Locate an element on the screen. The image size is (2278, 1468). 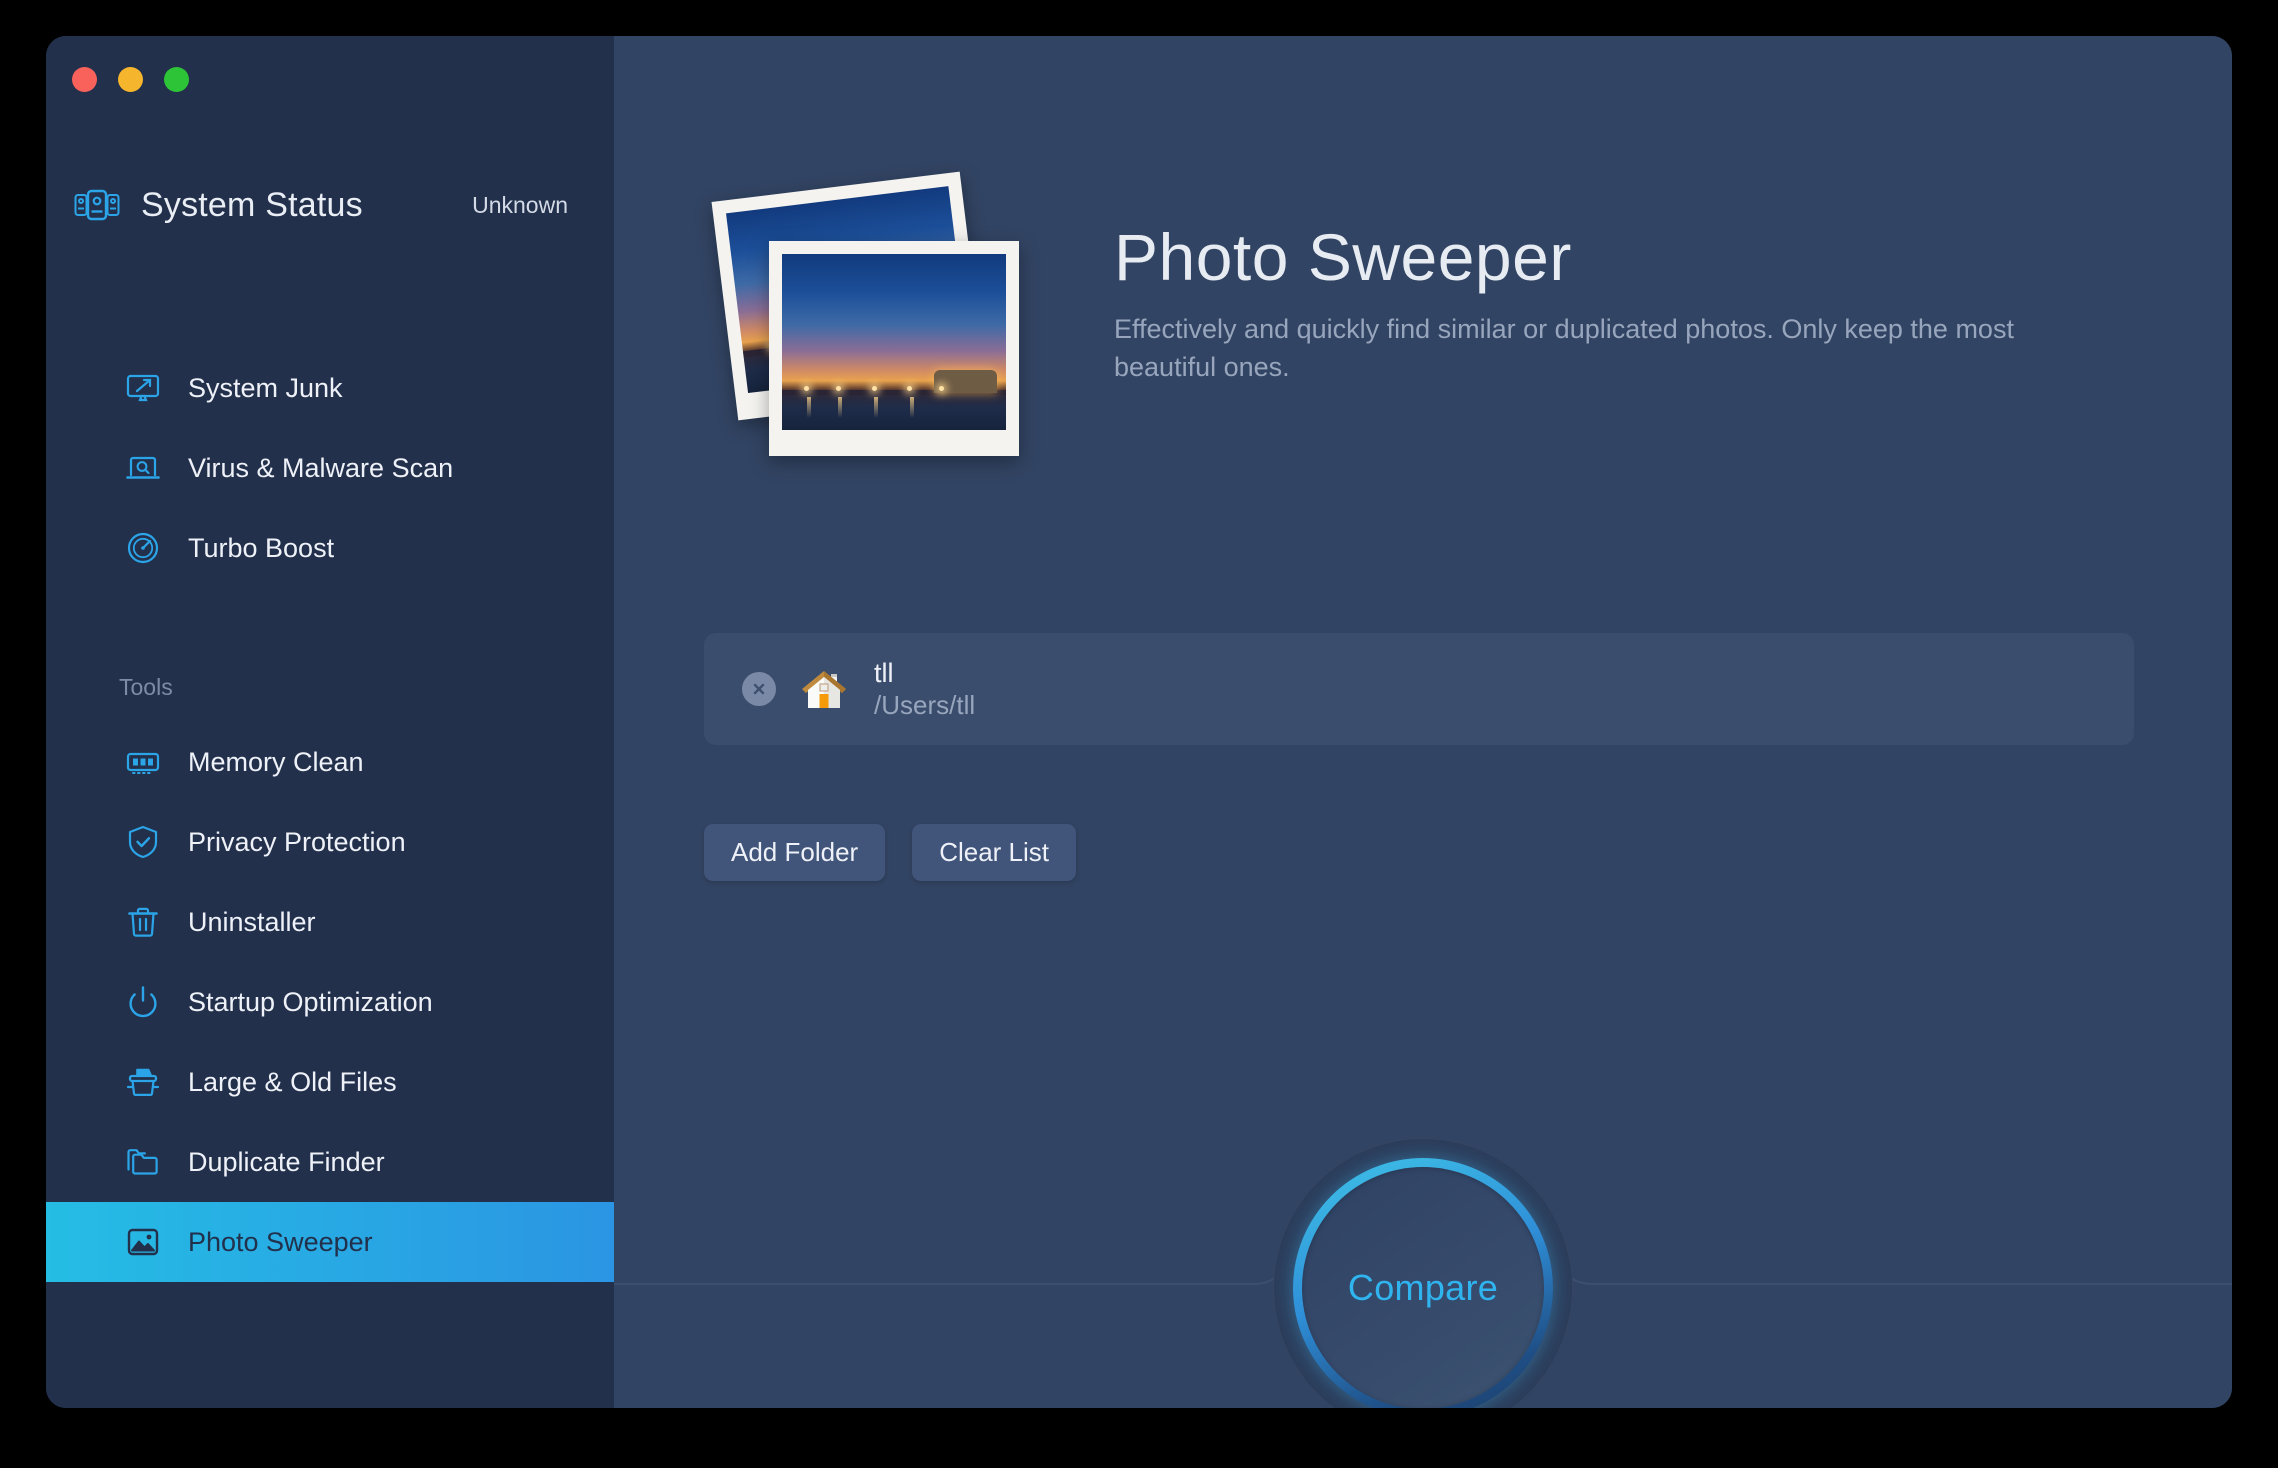
monitor-arrow-icon is located at coordinates (143, 388).